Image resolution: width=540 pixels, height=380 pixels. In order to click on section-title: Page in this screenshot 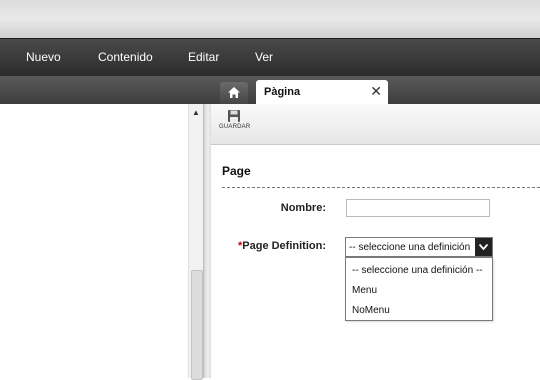, I will do `click(236, 171)`.